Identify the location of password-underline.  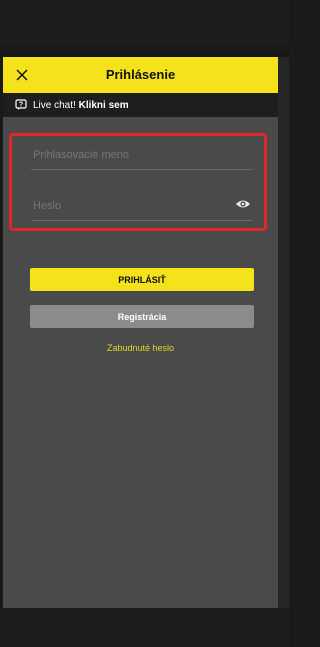
(142, 220).